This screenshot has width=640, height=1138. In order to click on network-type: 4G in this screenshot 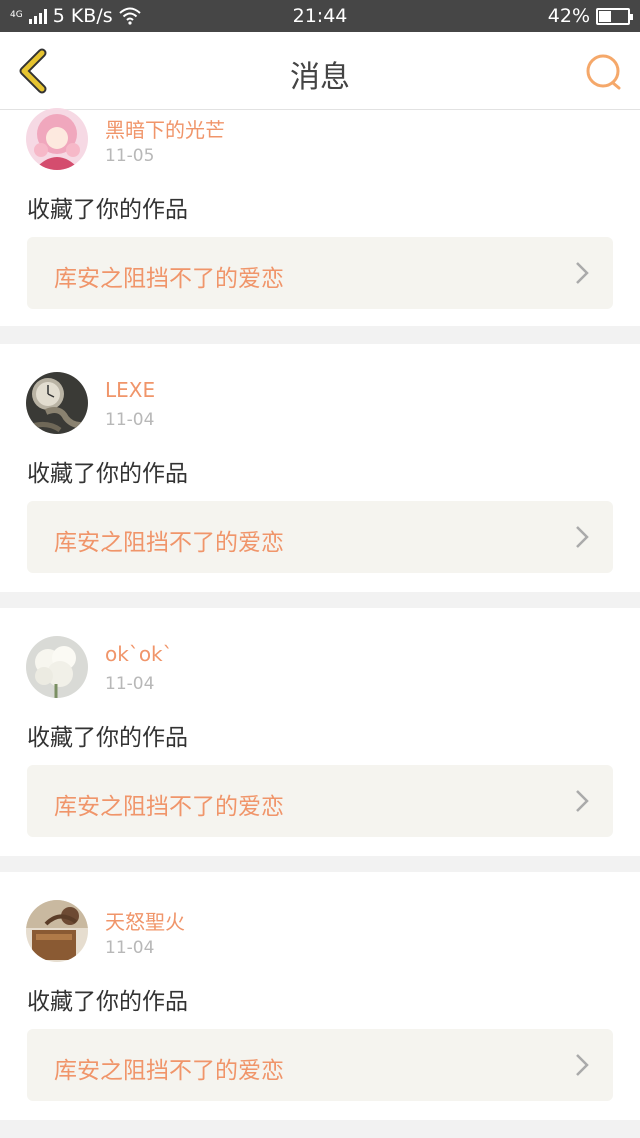, I will do `click(16, 15)`.